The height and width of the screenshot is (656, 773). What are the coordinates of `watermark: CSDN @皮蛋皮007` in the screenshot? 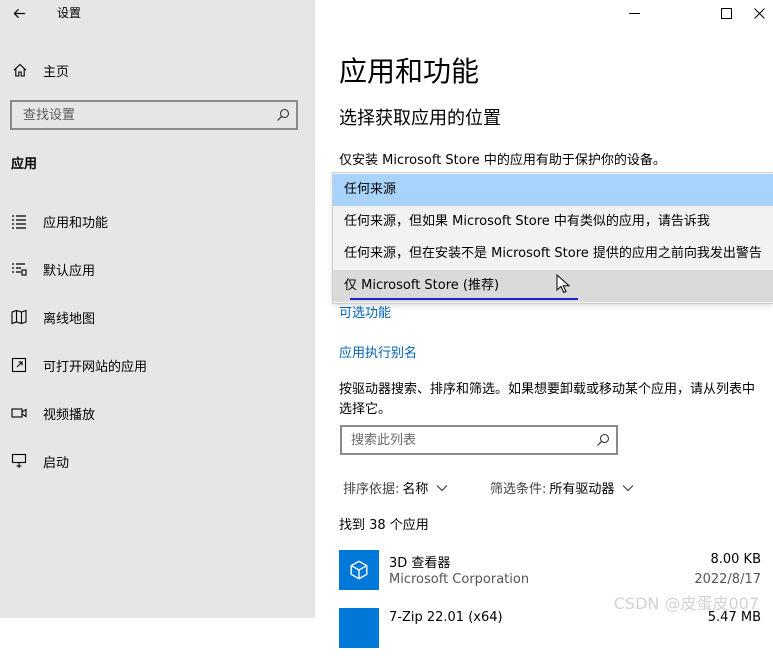 It's located at (686, 603).